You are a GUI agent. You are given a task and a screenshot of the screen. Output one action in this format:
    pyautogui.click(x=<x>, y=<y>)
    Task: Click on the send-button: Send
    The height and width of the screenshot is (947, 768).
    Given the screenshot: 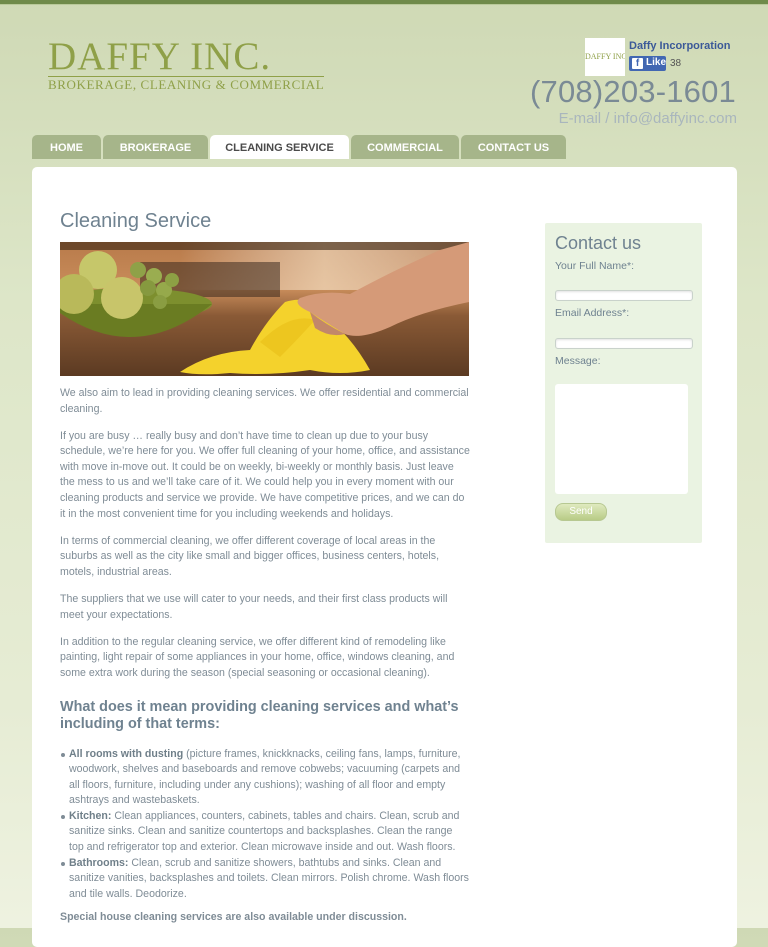 What is the action you would take?
    pyautogui.click(x=581, y=512)
    